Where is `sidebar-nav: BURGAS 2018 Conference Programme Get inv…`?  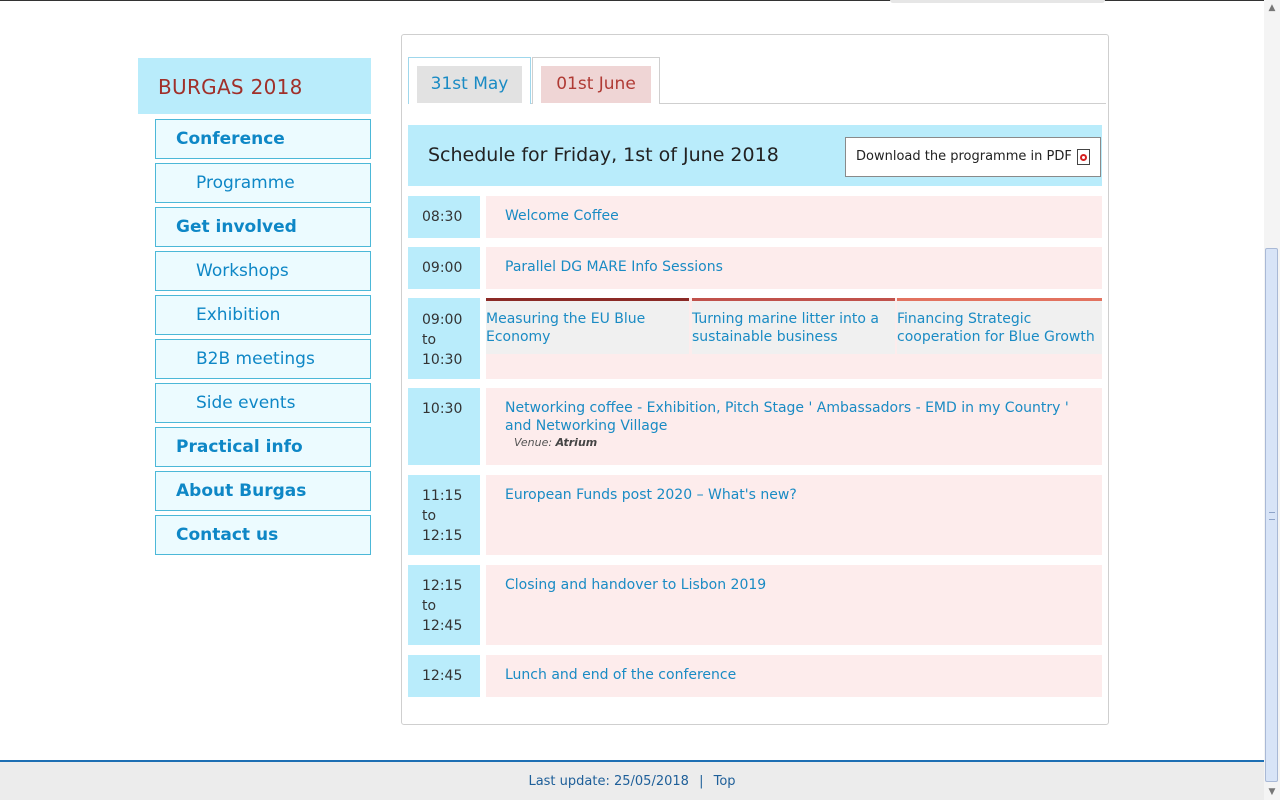 sidebar-nav: BURGAS 2018 Conference Programme Get inv… is located at coordinates (254, 306).